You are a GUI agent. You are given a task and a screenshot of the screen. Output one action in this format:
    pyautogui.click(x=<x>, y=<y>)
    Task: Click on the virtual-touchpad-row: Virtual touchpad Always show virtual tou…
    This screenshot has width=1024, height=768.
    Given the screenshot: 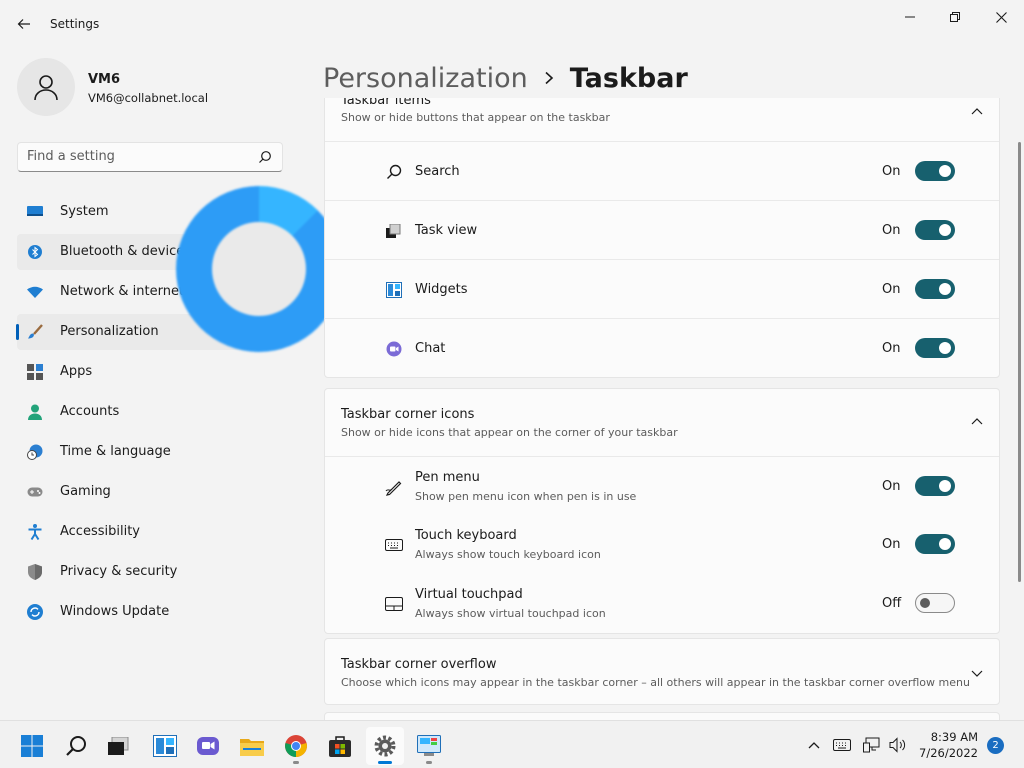 What is the action you would take?
    pyautogui.click(x=662, y=603)
    